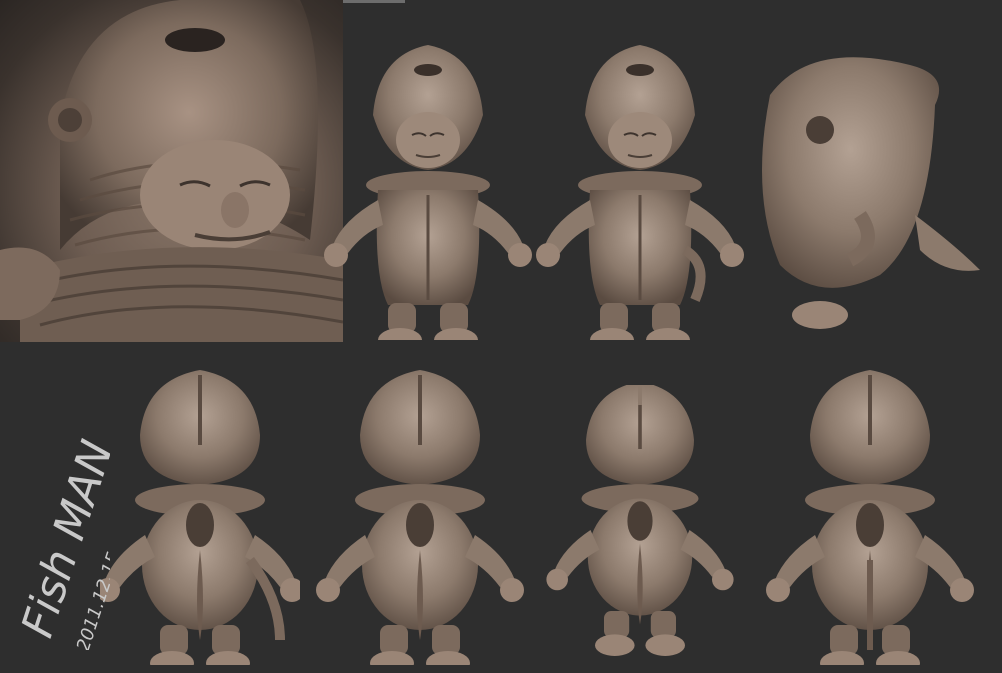 This screenshot has width=1002, height=673. What do you see at coordinates (640, 521) in the screenshot?
I see `top-back-view-render` at bounding box center [640, 521].